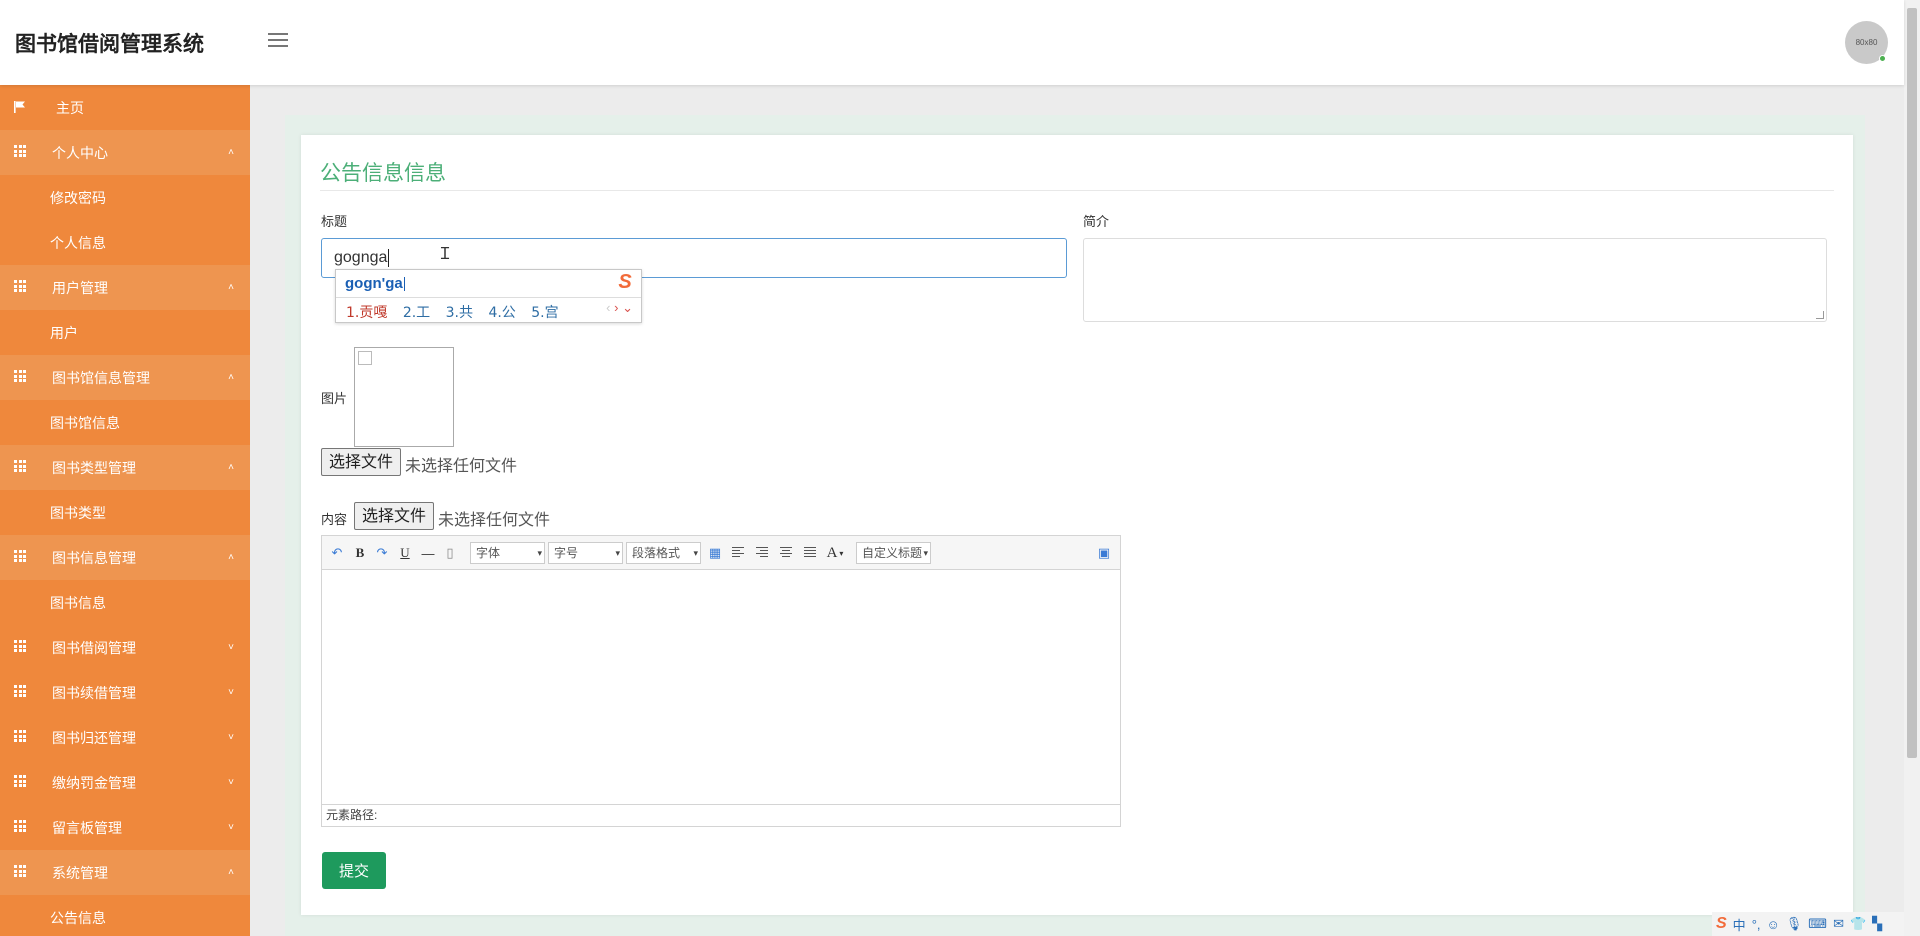 The image size is (1920, 936). Describe the element at coordinates (1912, 383) in the screenshot. I see `scroll-thumb` at that location.